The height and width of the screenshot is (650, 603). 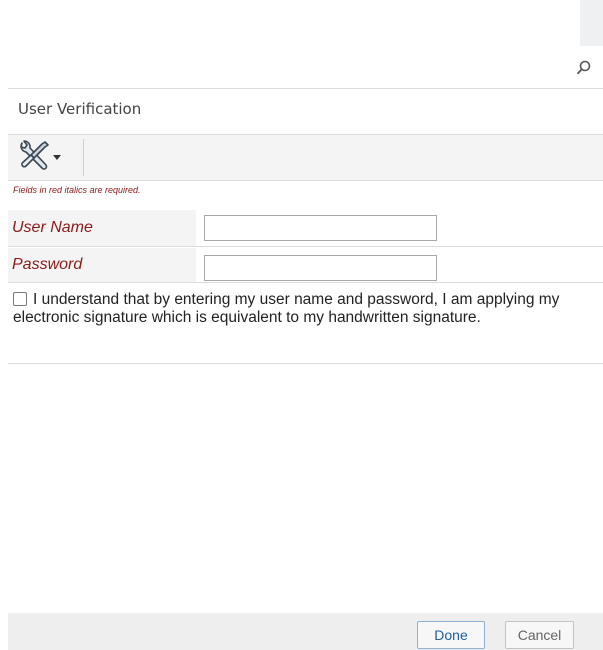 I want to click on password-label: Password, so click(x=102, y=265).